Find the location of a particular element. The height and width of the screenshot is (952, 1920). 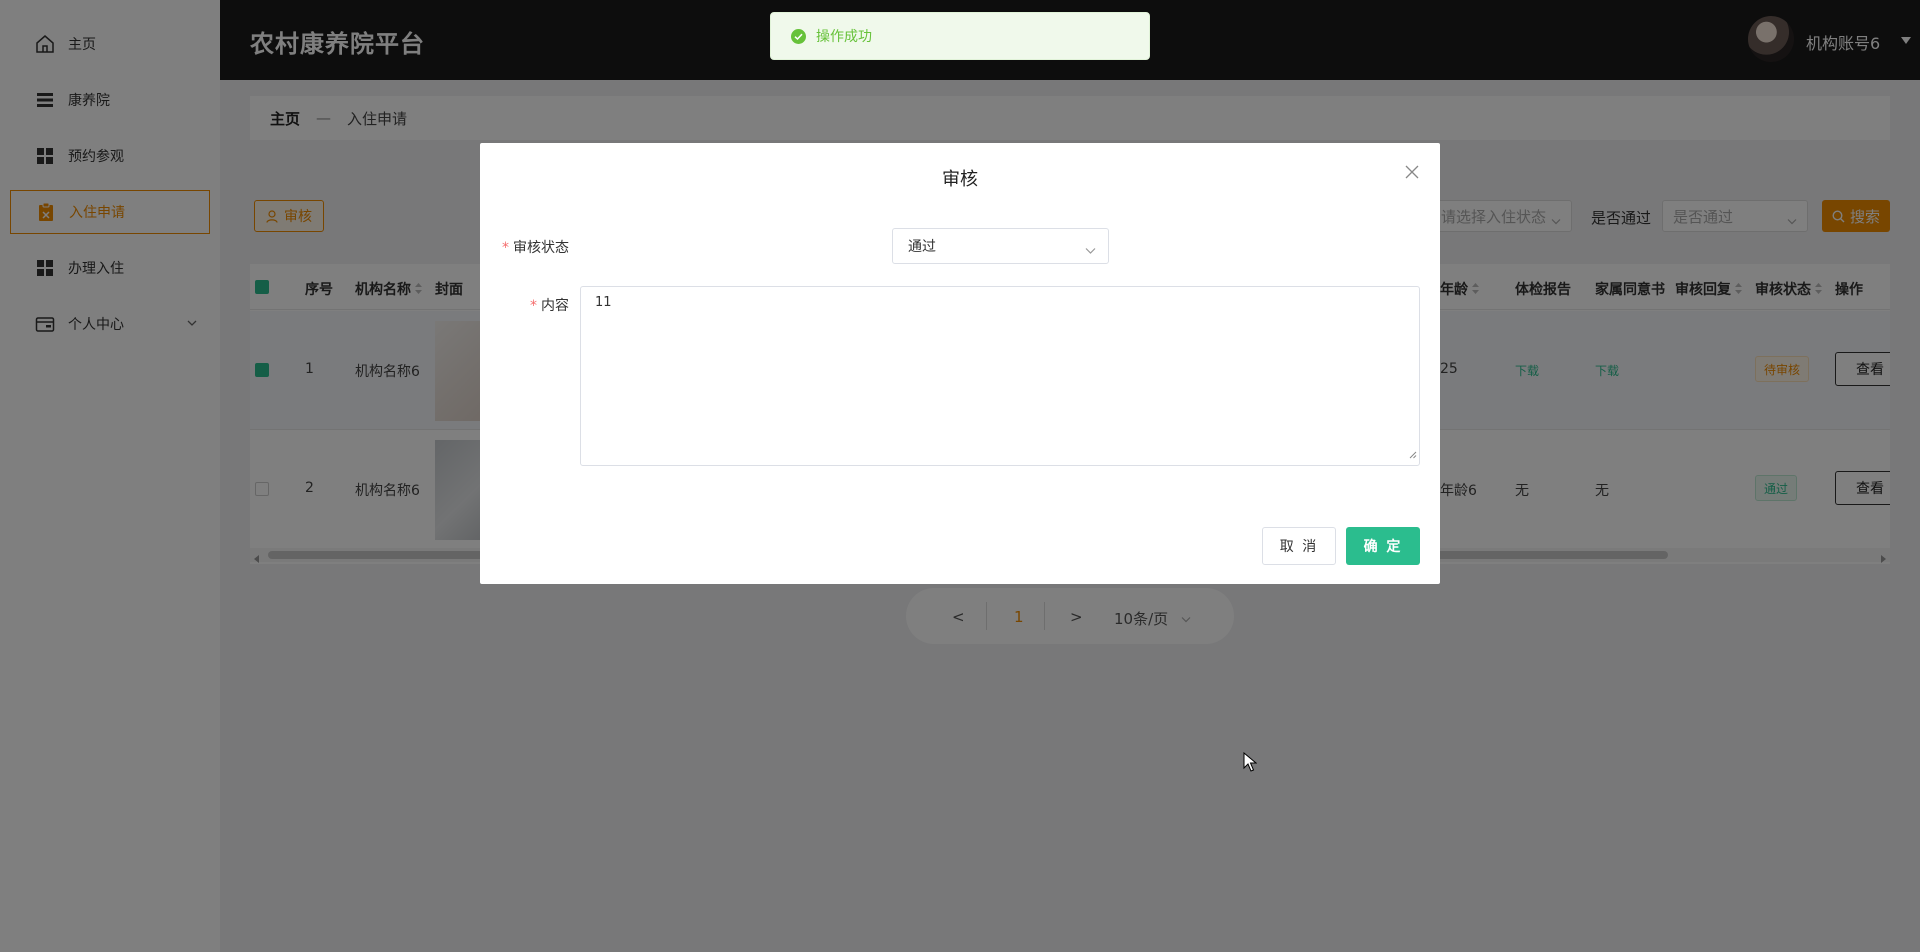

content-label-text: 内容 is located at coordinates (555, 306).